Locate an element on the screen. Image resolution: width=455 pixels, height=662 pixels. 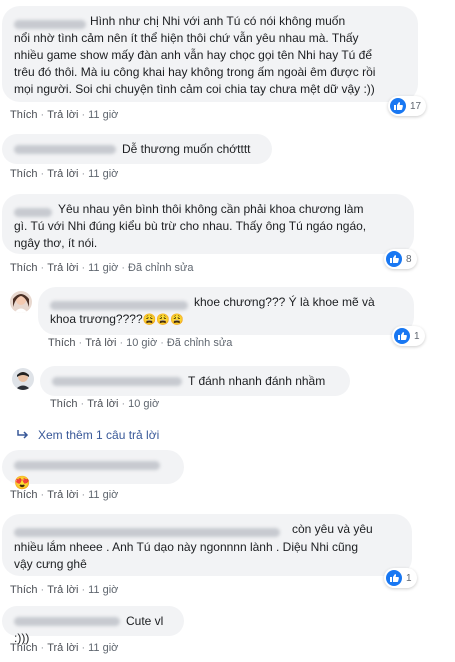
reply-arrow-icon is located at coordinates (23, 434).